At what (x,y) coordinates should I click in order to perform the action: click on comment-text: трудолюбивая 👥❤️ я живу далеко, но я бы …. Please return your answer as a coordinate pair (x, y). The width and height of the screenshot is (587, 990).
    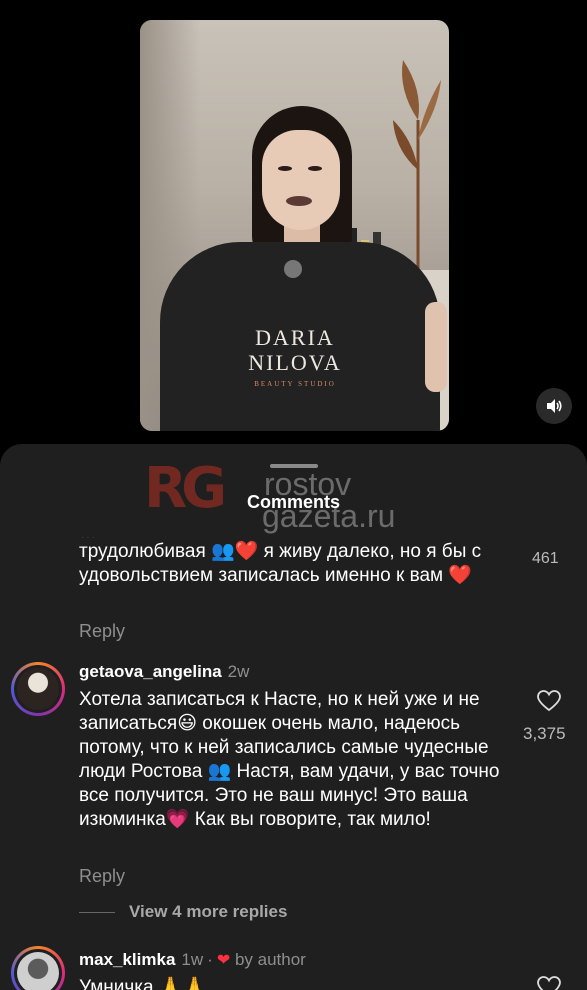
    Looking at the image, I should click on (280, 563).